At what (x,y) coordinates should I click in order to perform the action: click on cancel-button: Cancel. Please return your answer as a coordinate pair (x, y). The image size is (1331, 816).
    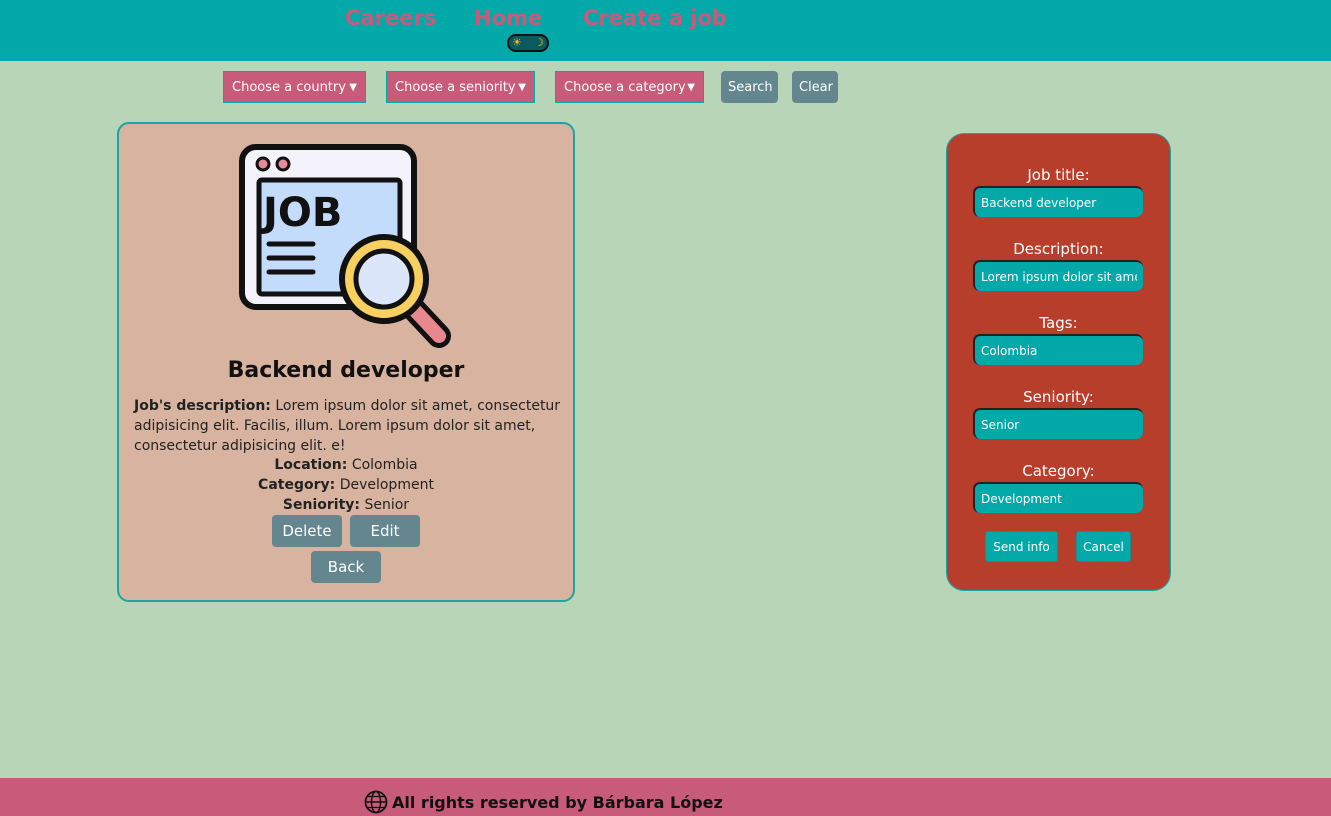
    Looking at the image, I should click on (1103, 546).